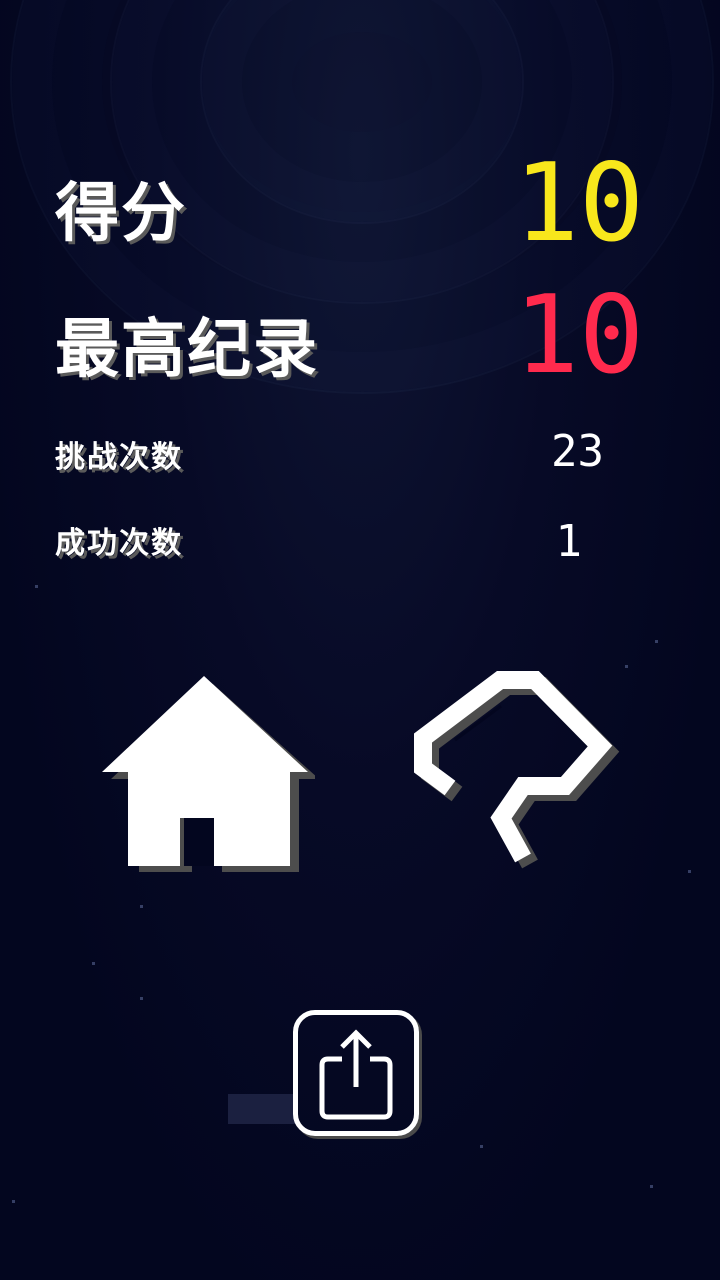  I want to click on share-button, so click(356, 1073).